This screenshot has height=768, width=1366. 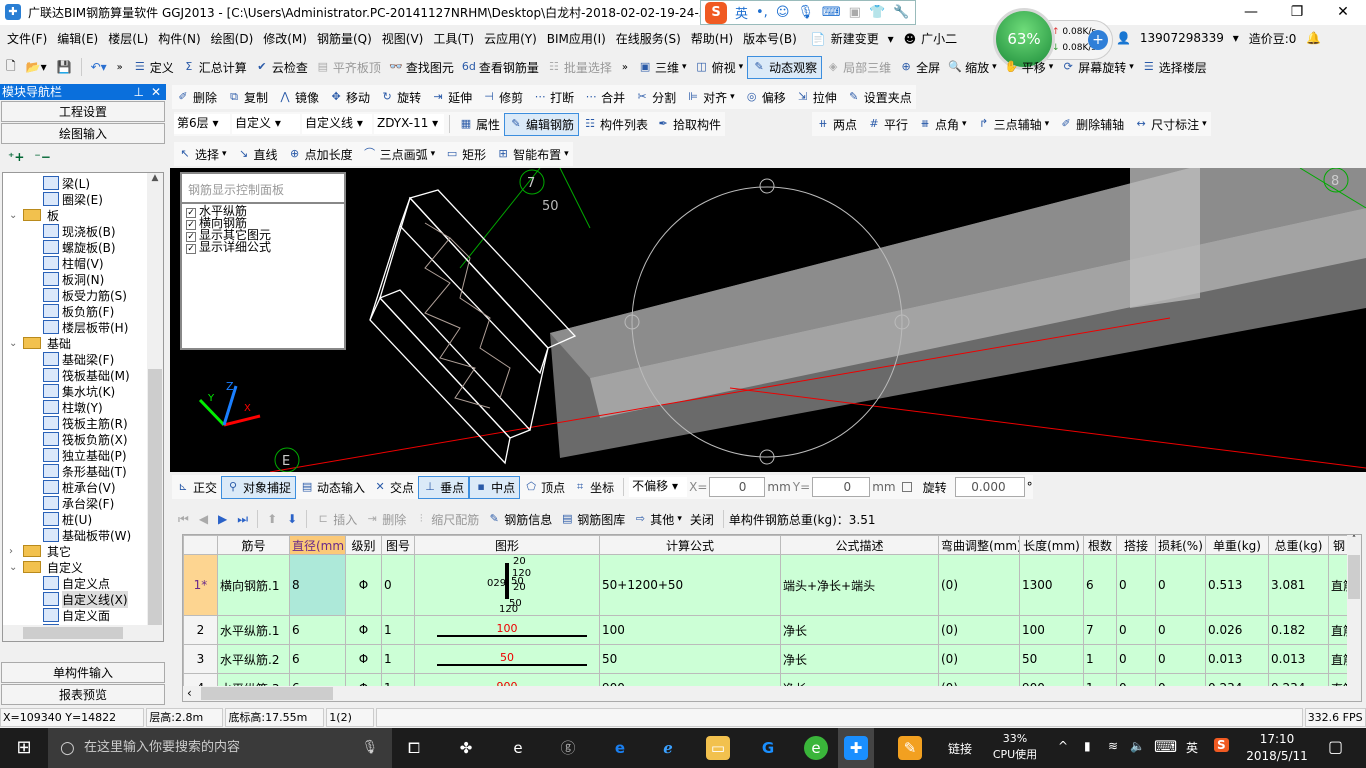 I want to click on toolbar-button-3: ◈ 局部三维, so click(x=858, y=67).